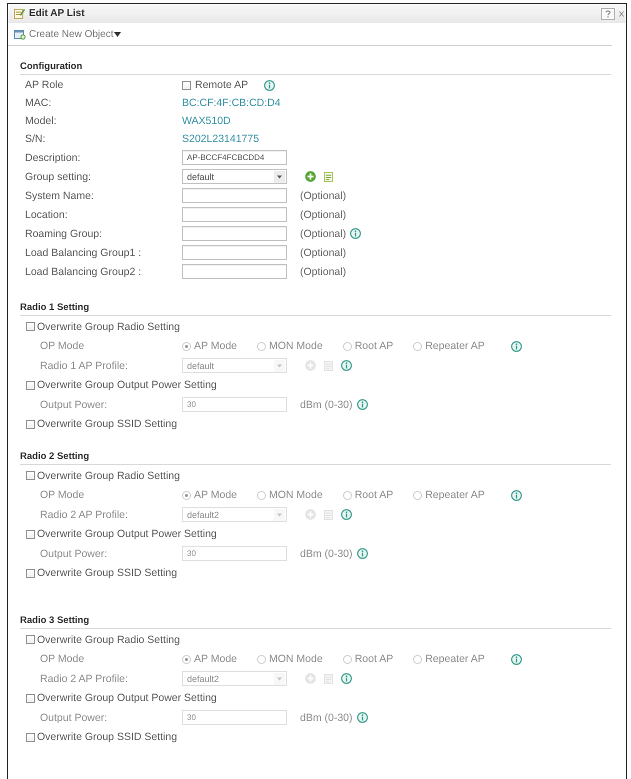 The height and width of the screenshot is (779, 631). Describe the element at coordinates (19, 13) in the screenshot. I see `notepad-icon` at that location.